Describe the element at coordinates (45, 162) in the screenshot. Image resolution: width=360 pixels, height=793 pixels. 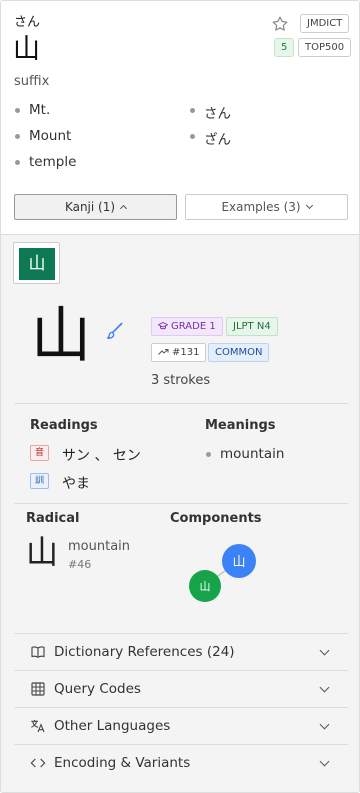
I see `sense-item: temple` at that location.